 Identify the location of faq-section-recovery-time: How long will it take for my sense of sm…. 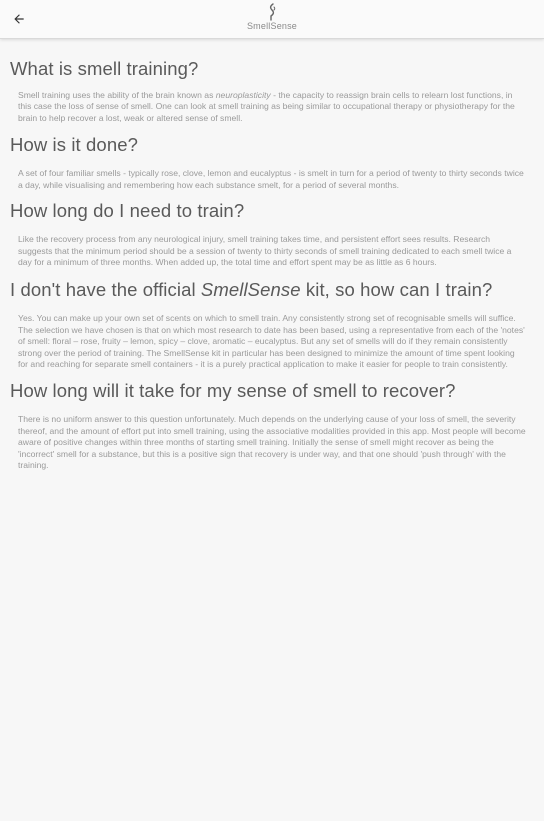
(272, 425).